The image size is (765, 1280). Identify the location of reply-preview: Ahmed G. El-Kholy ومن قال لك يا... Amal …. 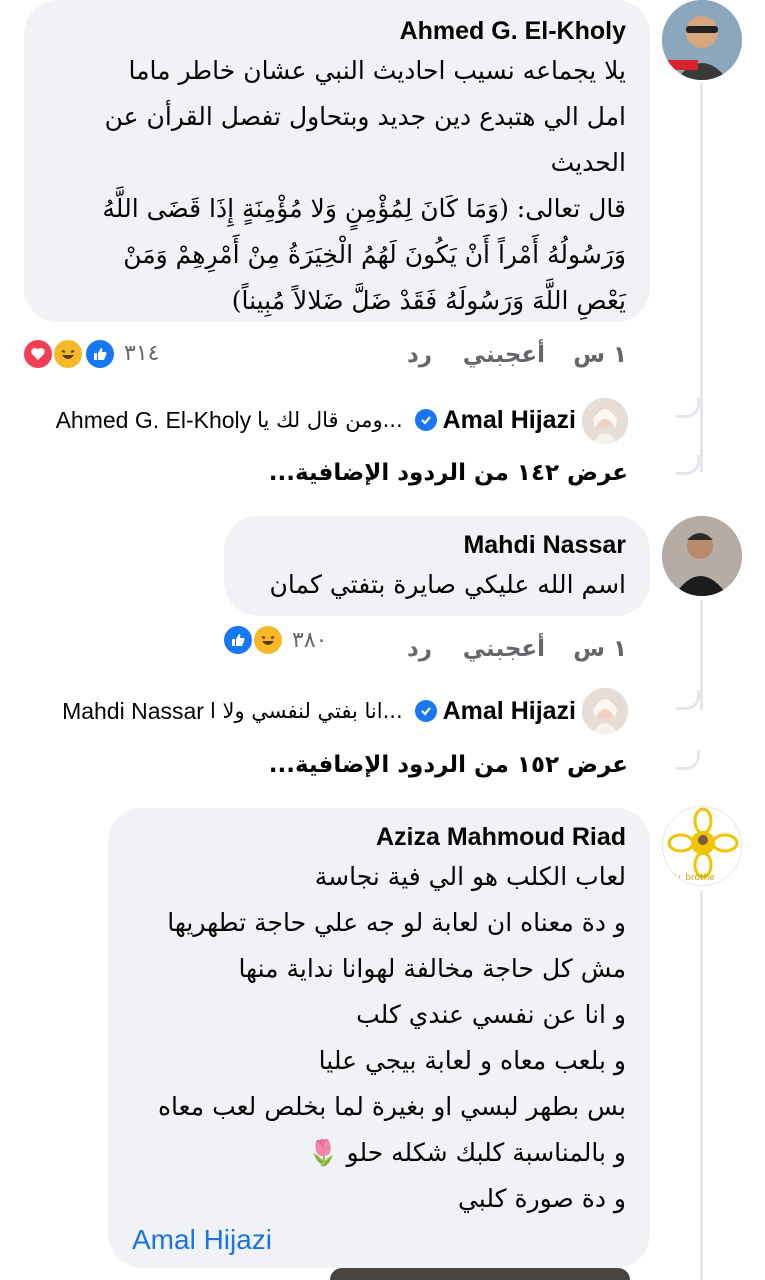
(300, 420).